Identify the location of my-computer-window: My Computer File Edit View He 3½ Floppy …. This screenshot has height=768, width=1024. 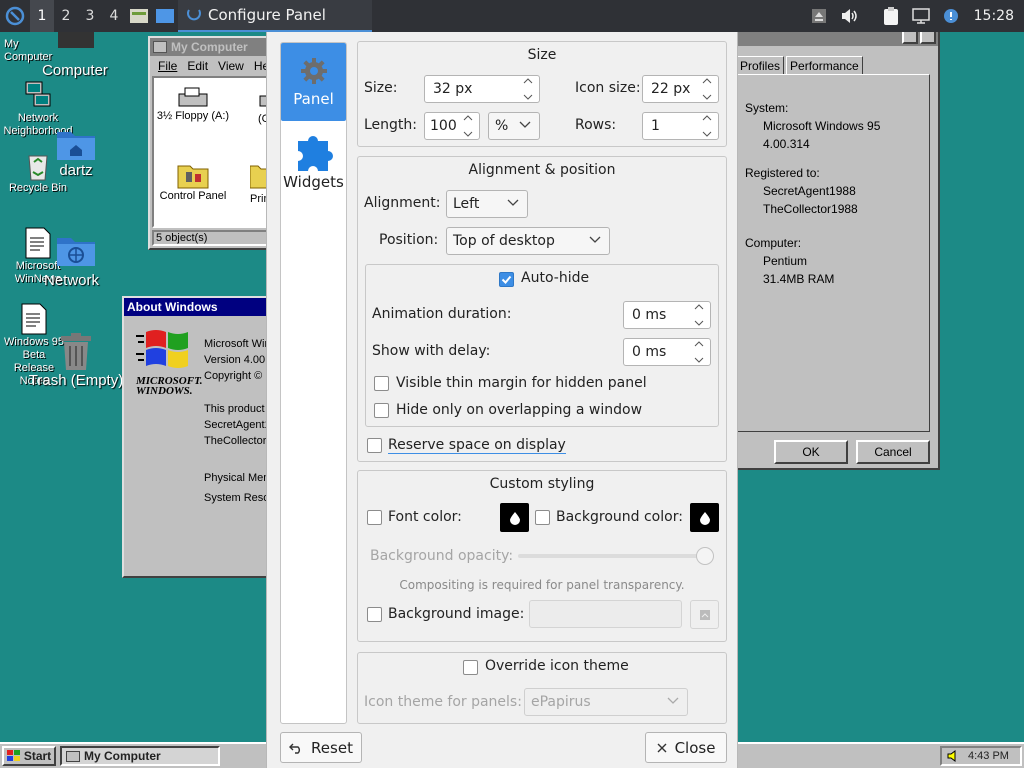
(213, 143).